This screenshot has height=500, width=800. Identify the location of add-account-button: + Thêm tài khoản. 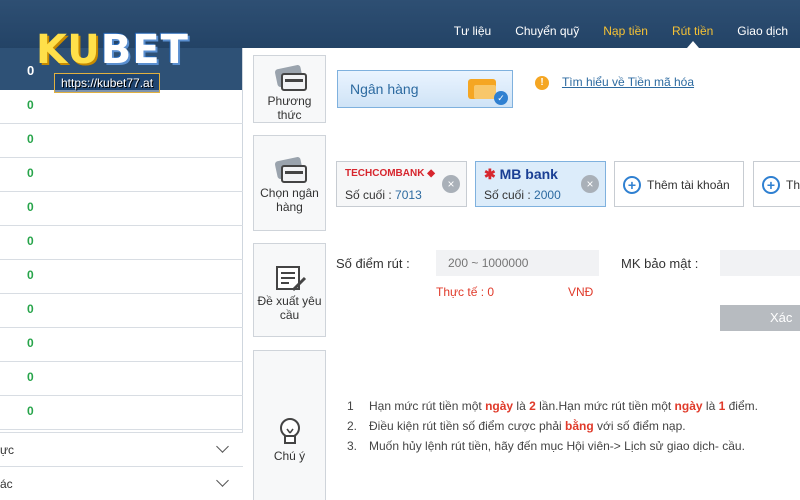
(679, 184).